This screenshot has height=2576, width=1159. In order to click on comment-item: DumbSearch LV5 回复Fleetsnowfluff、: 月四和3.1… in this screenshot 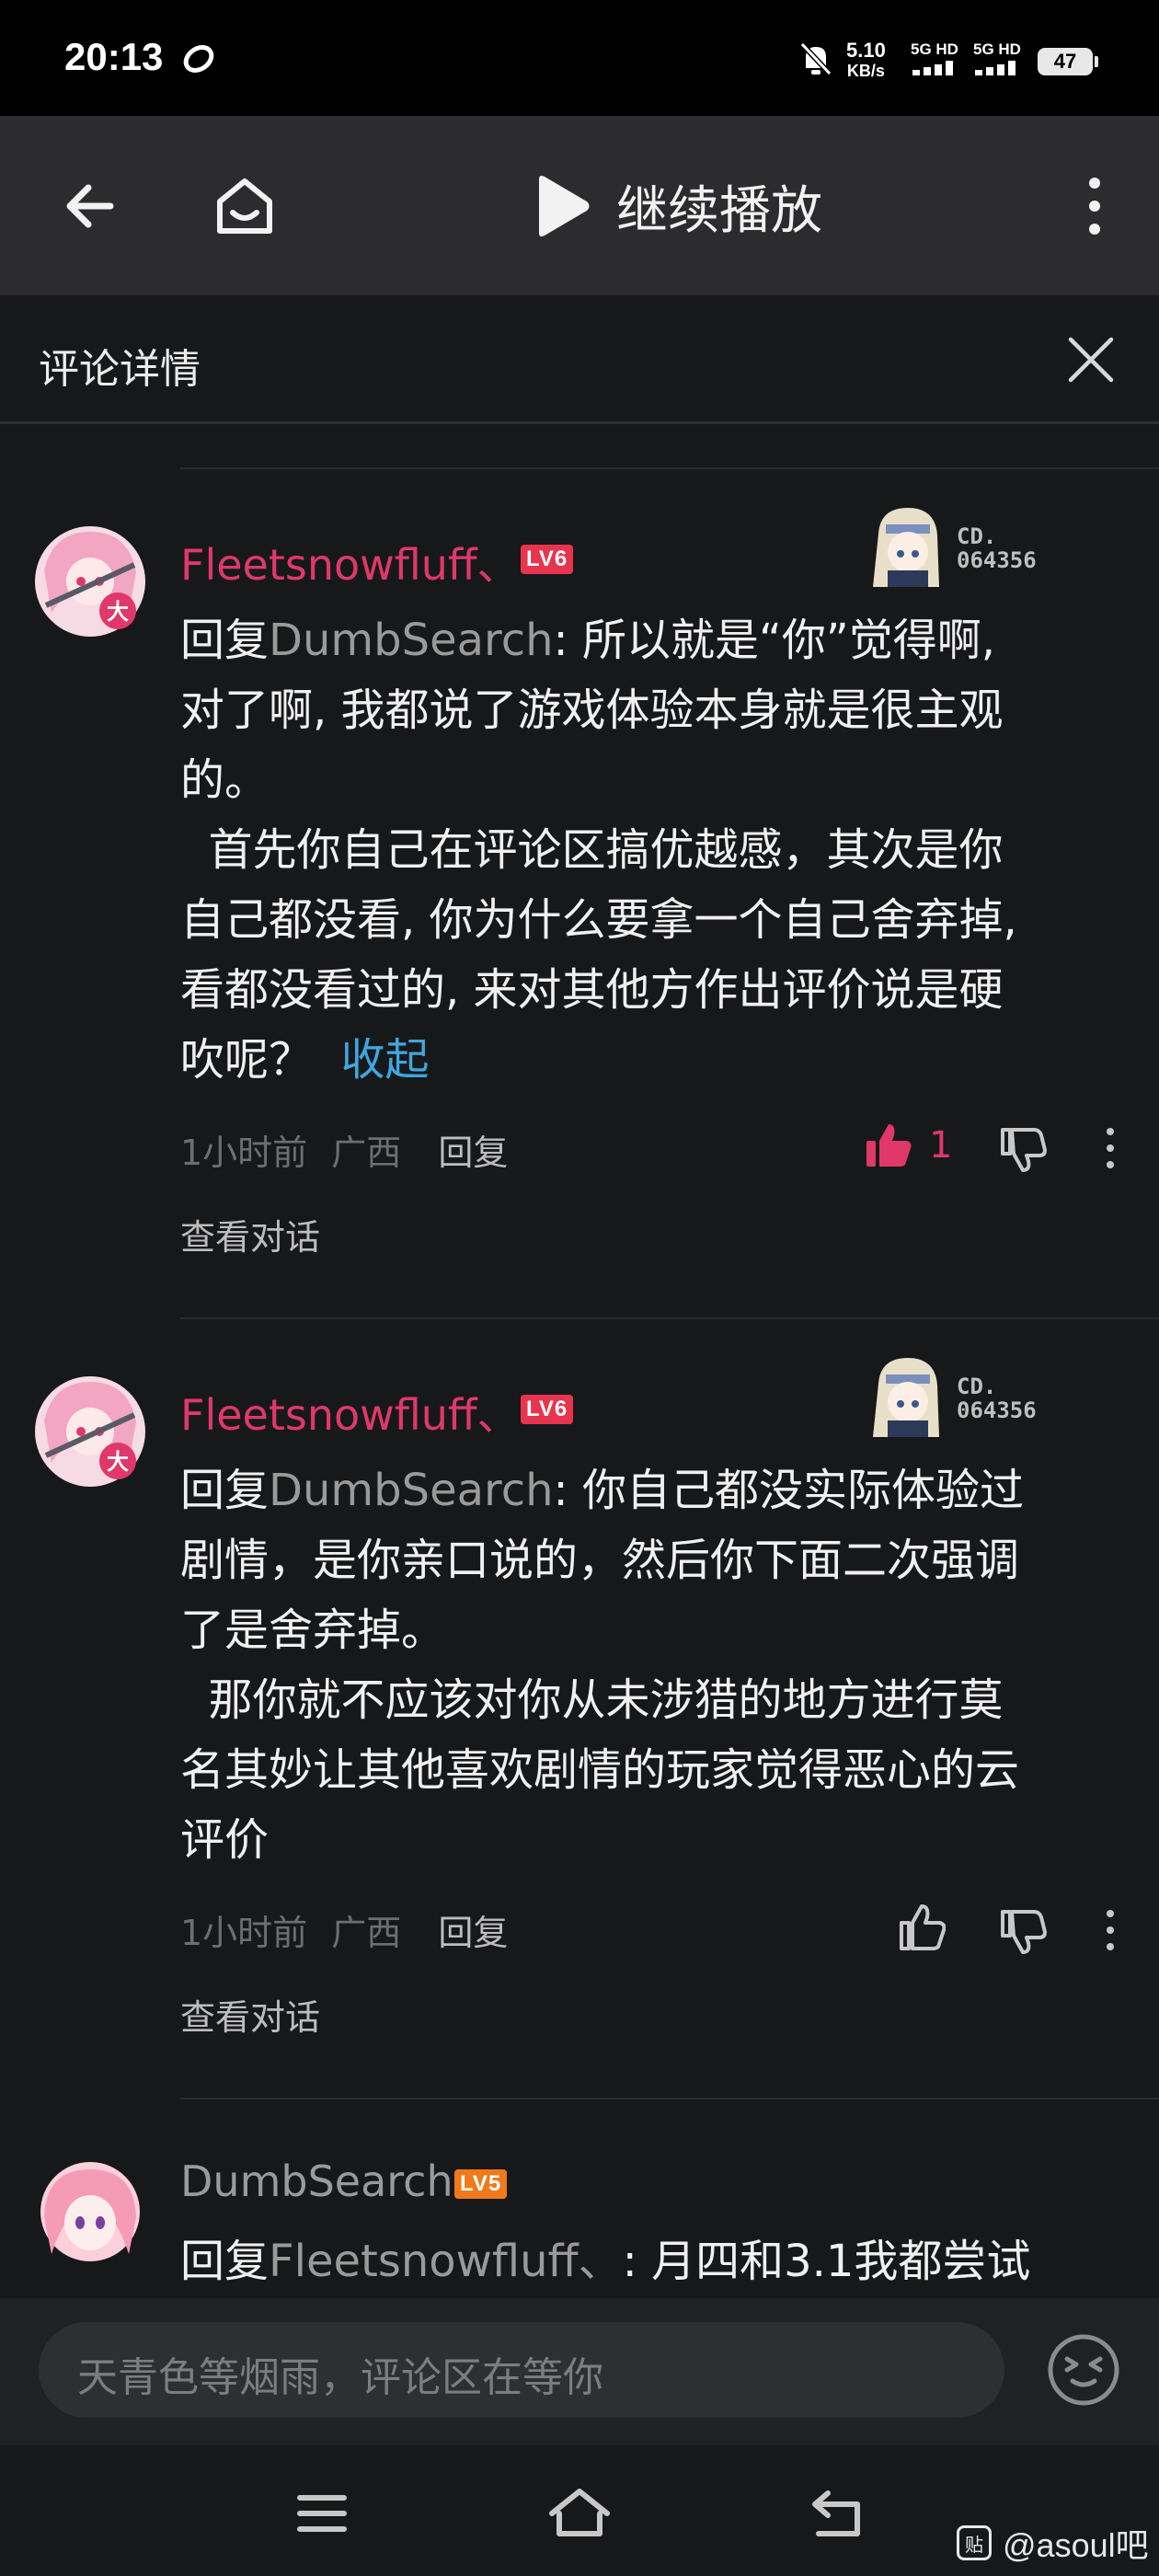, I will do `click(579, 2212)`.